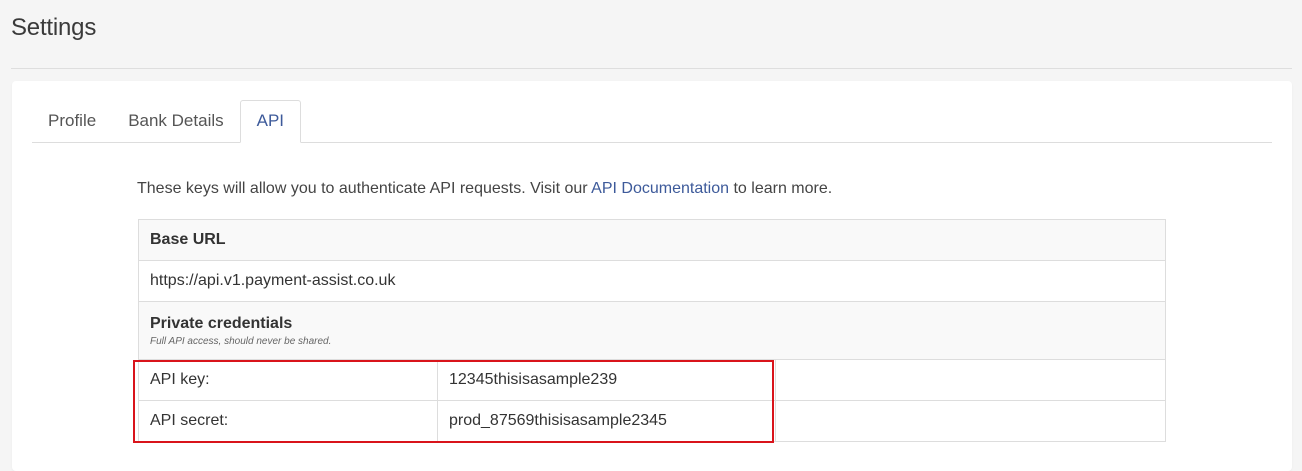 This screenshot has height=471, width=1302. I want to click on api-key-row: API key: 12345thisisasample239, so click(652, 380).